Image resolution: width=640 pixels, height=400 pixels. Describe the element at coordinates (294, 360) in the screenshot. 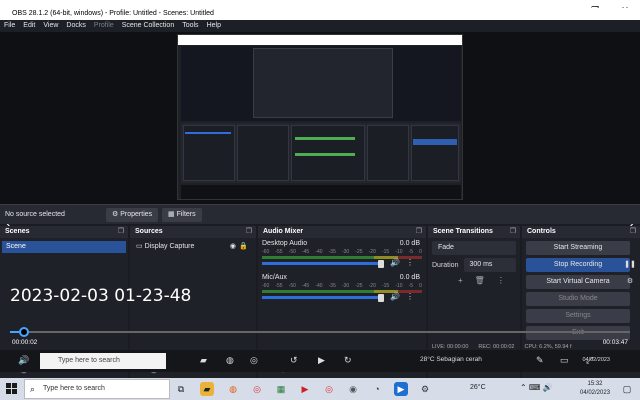

I see `rewind-icon: ↺` at that location.